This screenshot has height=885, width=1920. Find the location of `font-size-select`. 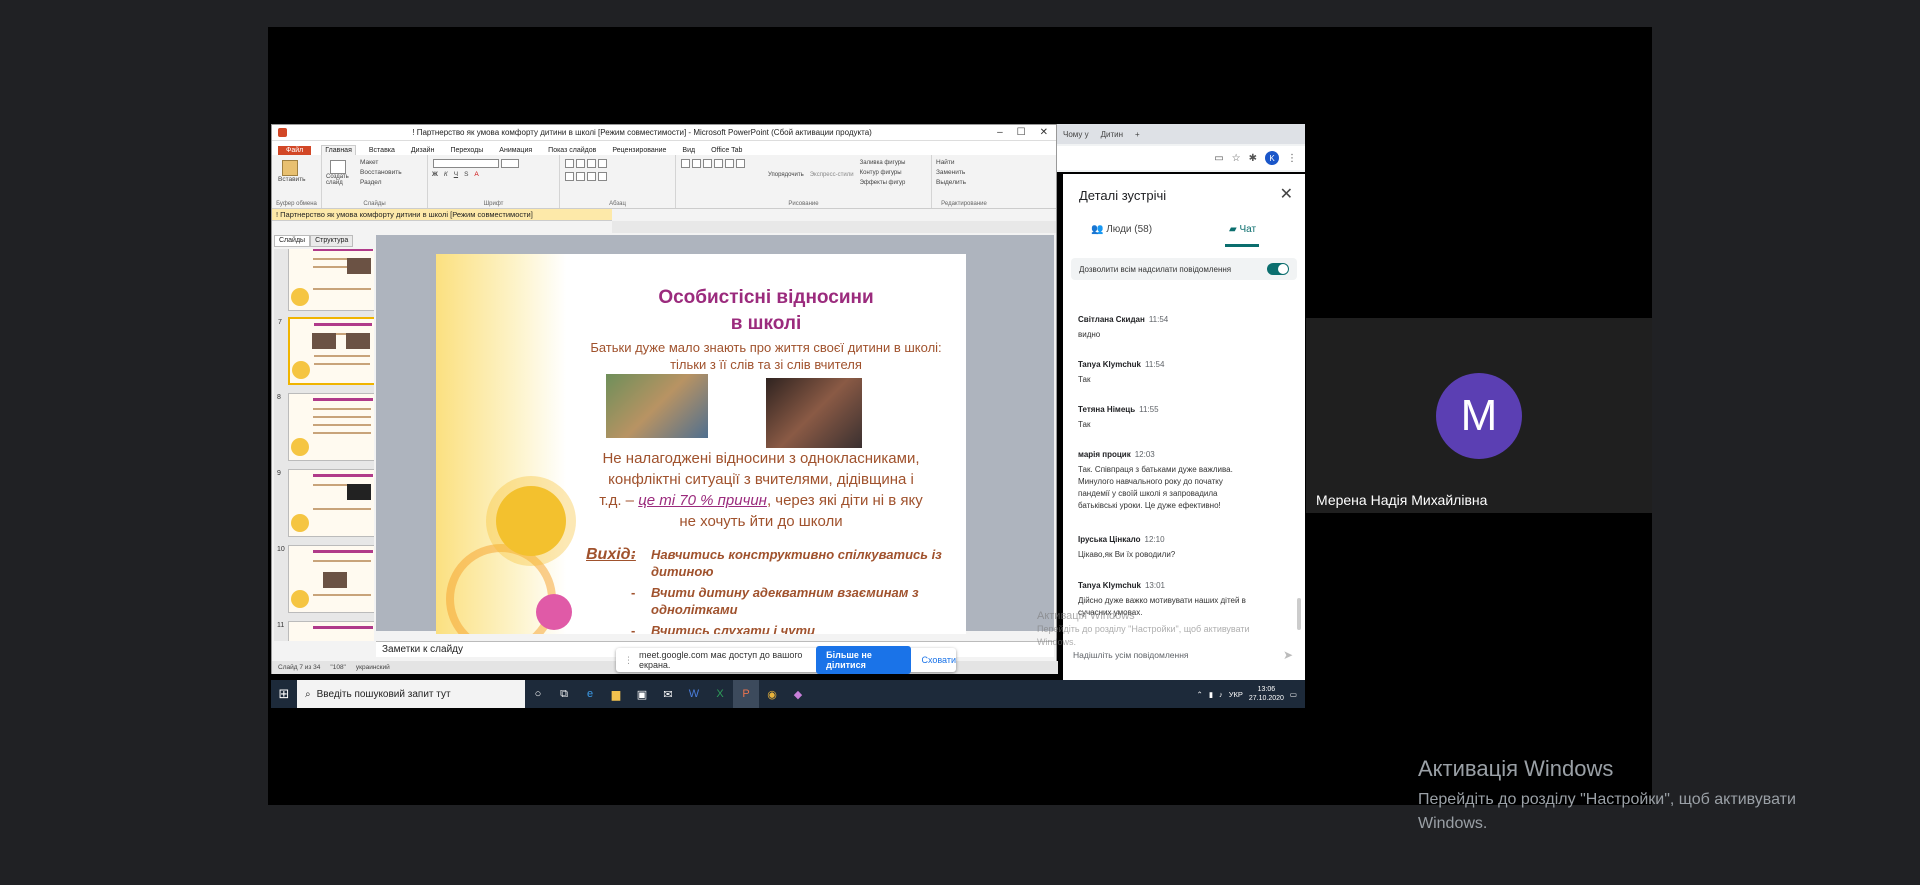

font-size-select is located at coordinates (510, 163).